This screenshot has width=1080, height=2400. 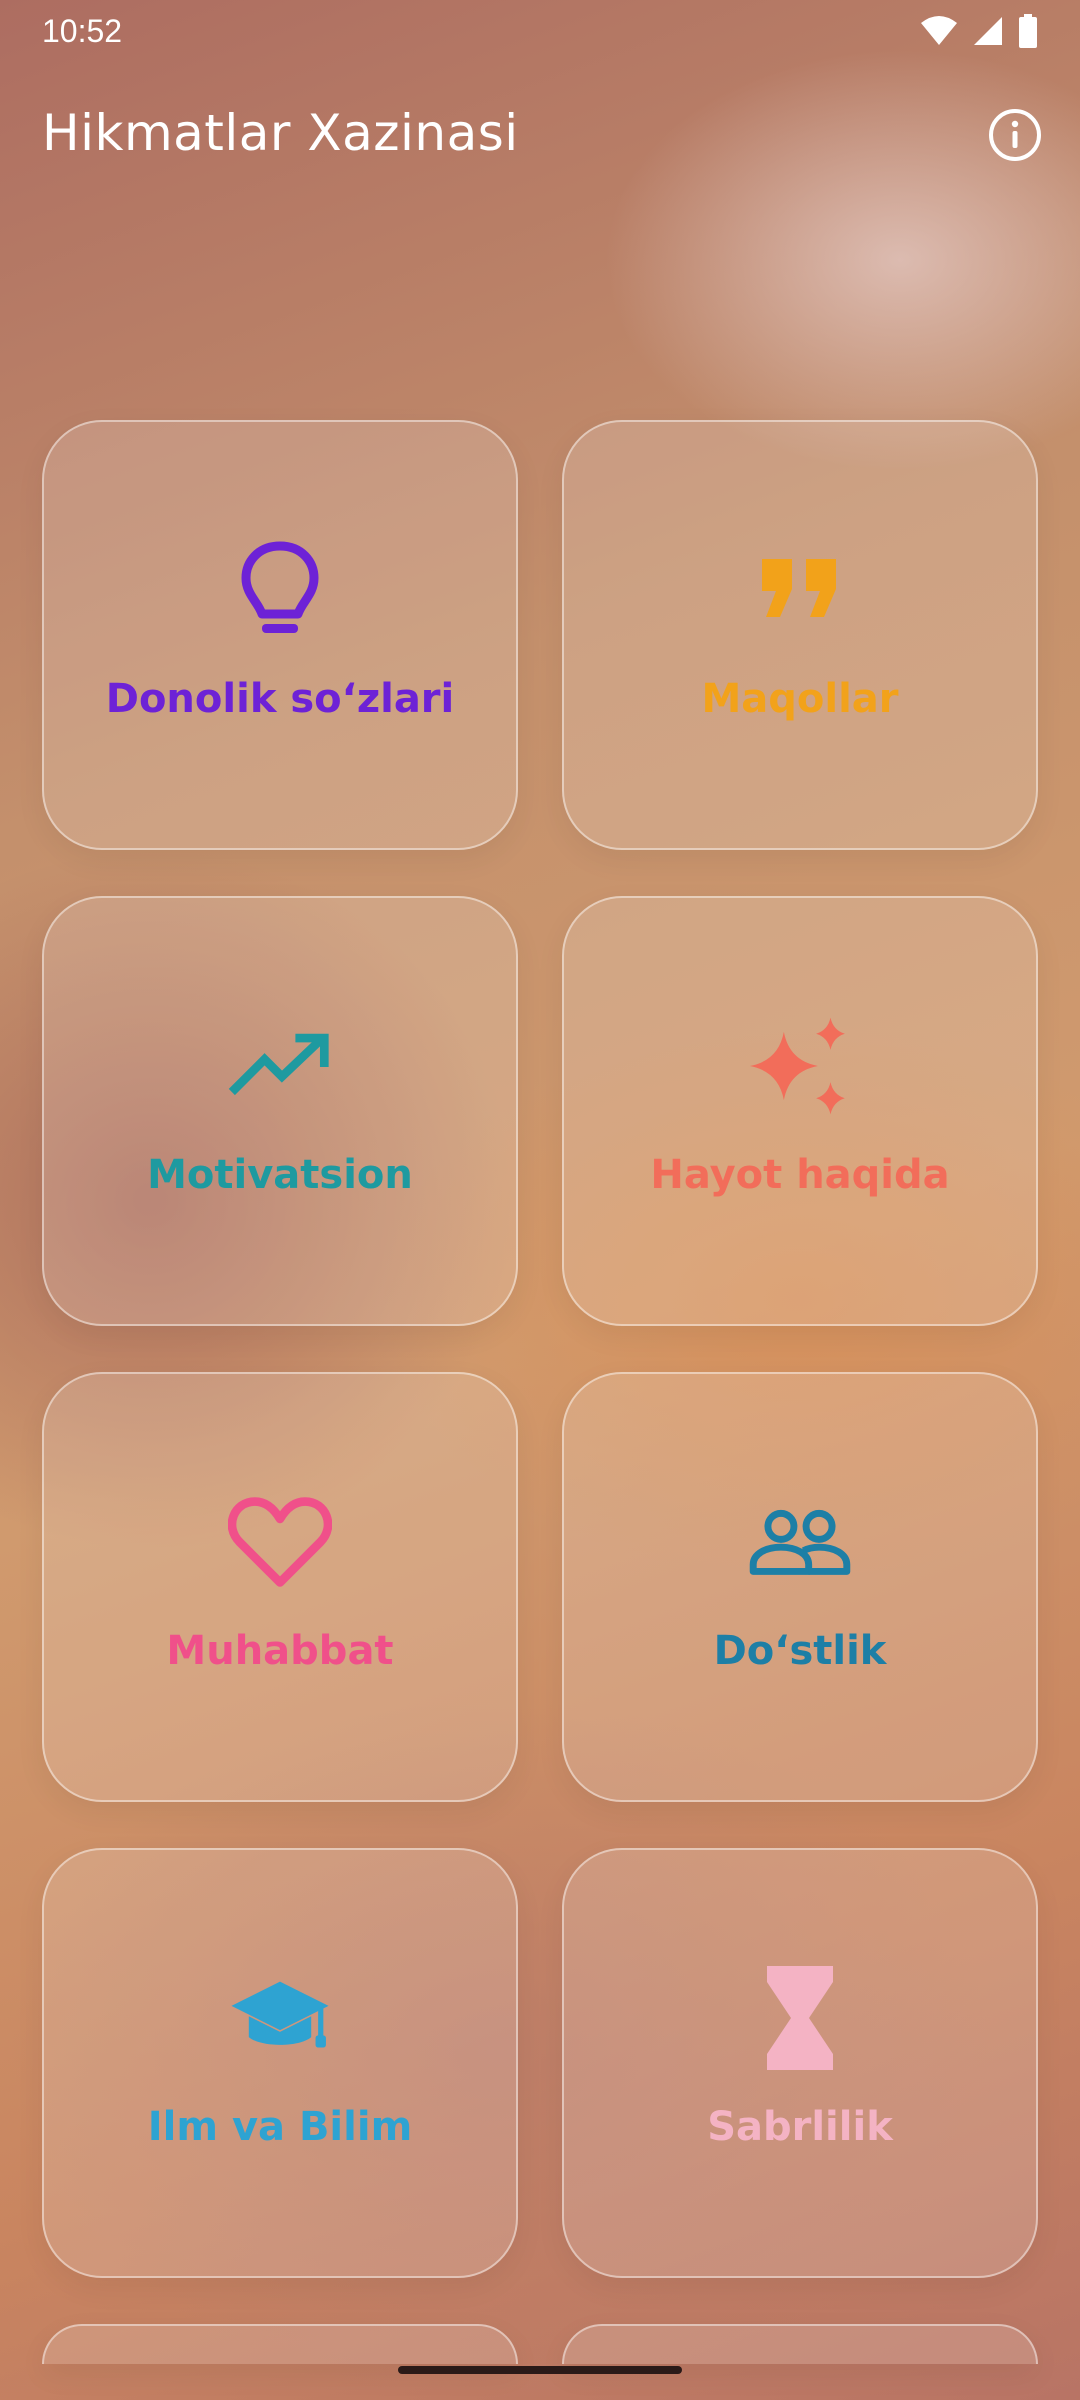 What do you see at coordinates (800, 1651) in the screenshot?
I see `category-label: Do‘stlik` at bounding box center [800, 1651].